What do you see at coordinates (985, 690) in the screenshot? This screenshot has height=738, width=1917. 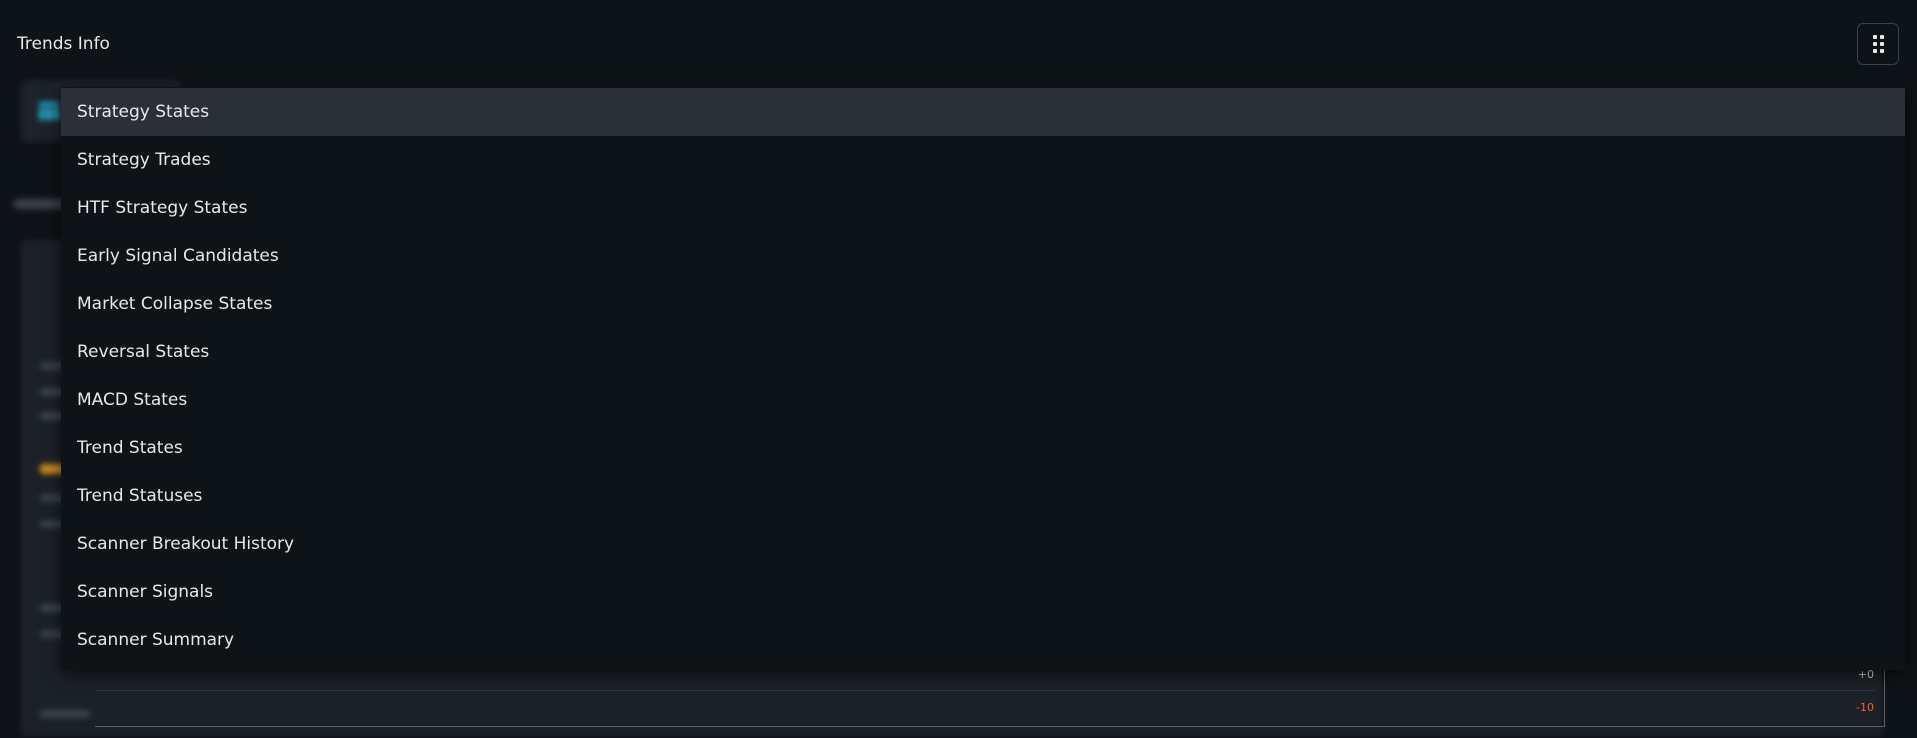 I see `chart-zero-line` at bounding box center [985, 690].